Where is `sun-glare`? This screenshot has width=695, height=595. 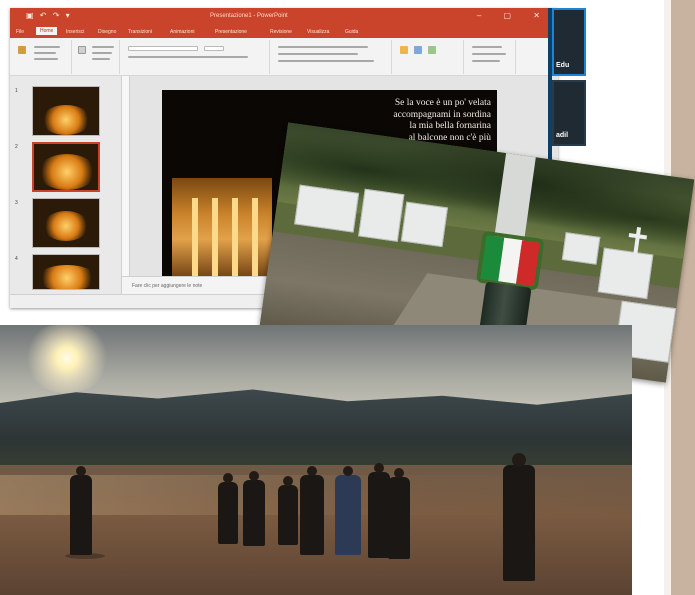 sun-glare is located at coordinates (67, 359).